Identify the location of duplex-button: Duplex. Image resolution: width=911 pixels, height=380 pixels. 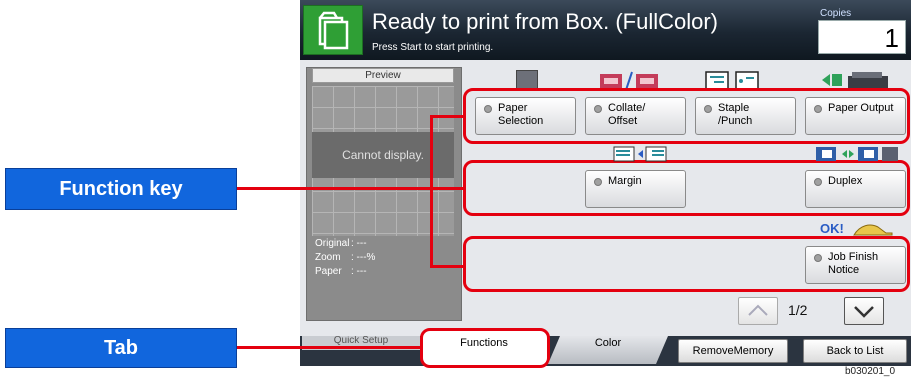
(855, 189).